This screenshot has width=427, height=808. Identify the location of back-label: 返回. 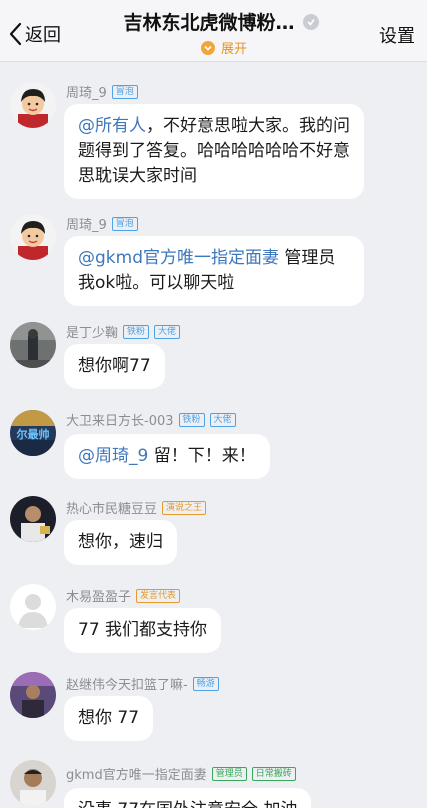
(43, 35).